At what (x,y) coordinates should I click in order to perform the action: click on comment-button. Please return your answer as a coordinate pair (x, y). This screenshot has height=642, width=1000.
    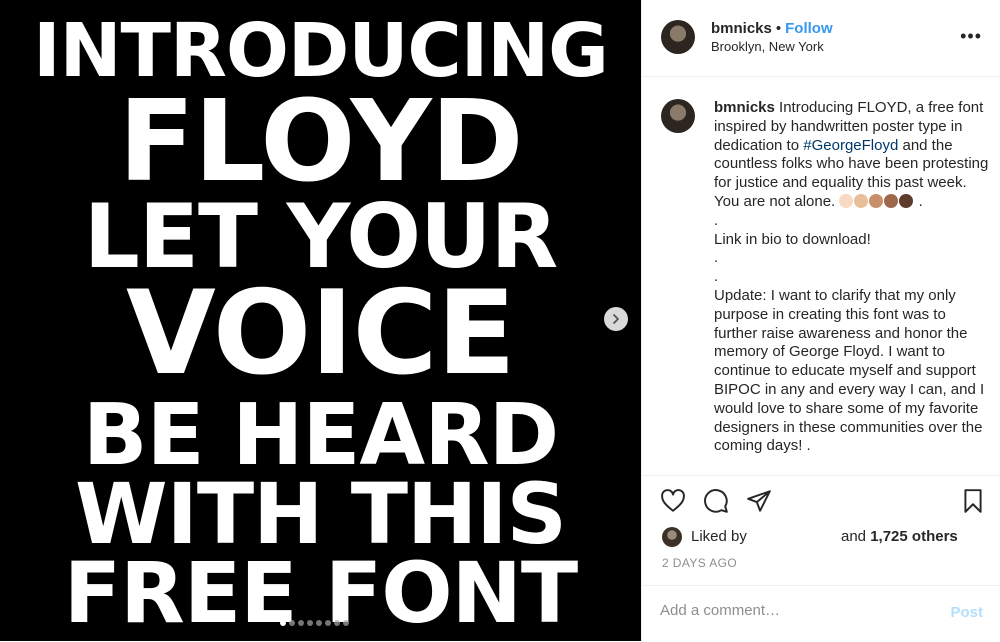
    Looking at the image, I should click on (716, 503).